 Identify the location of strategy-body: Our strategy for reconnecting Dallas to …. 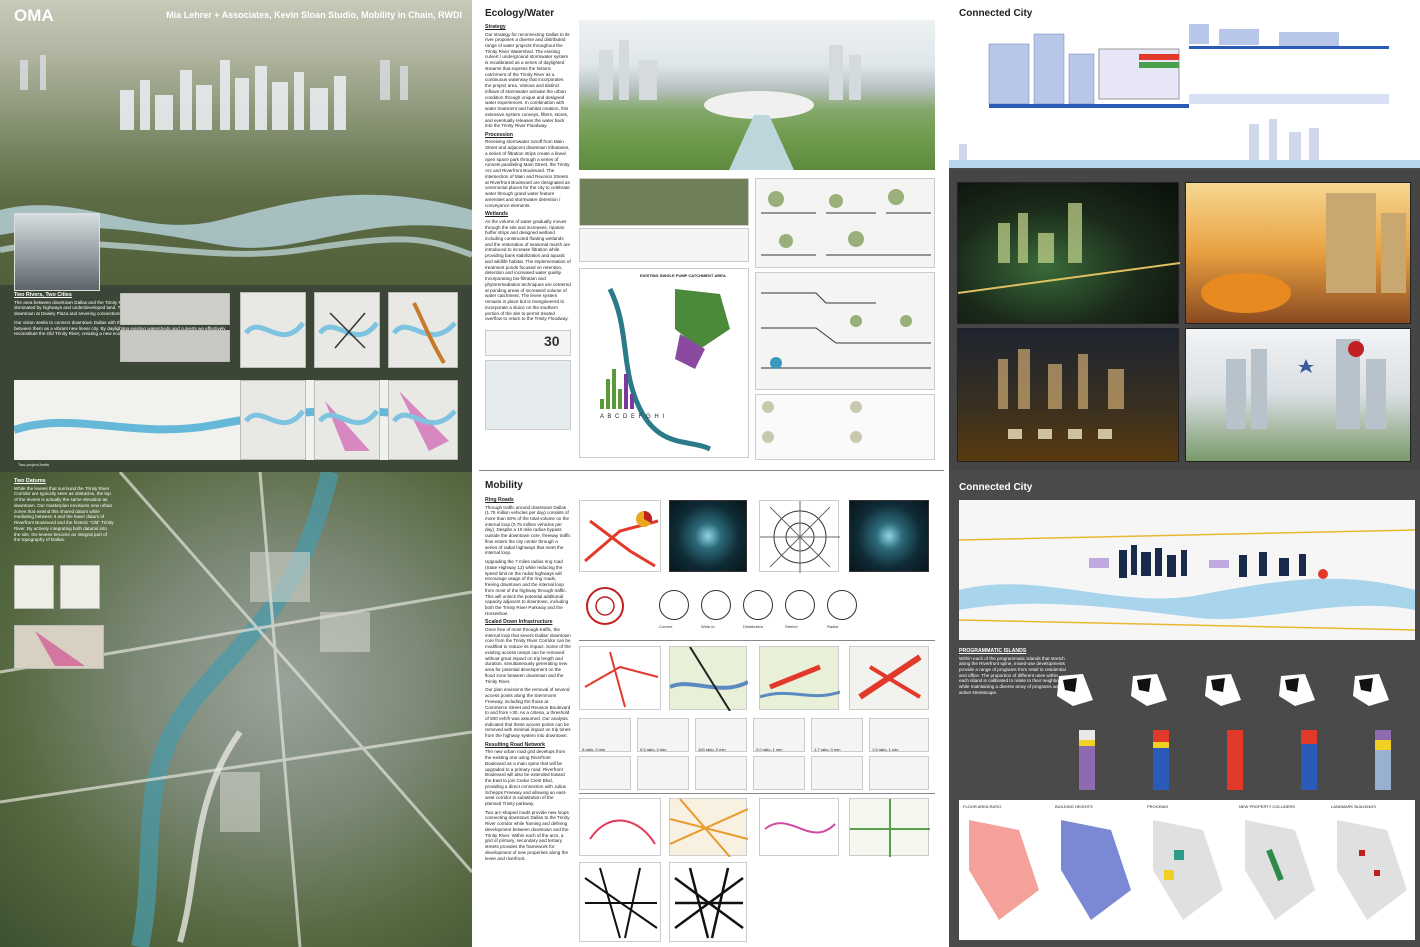
(527, 80).